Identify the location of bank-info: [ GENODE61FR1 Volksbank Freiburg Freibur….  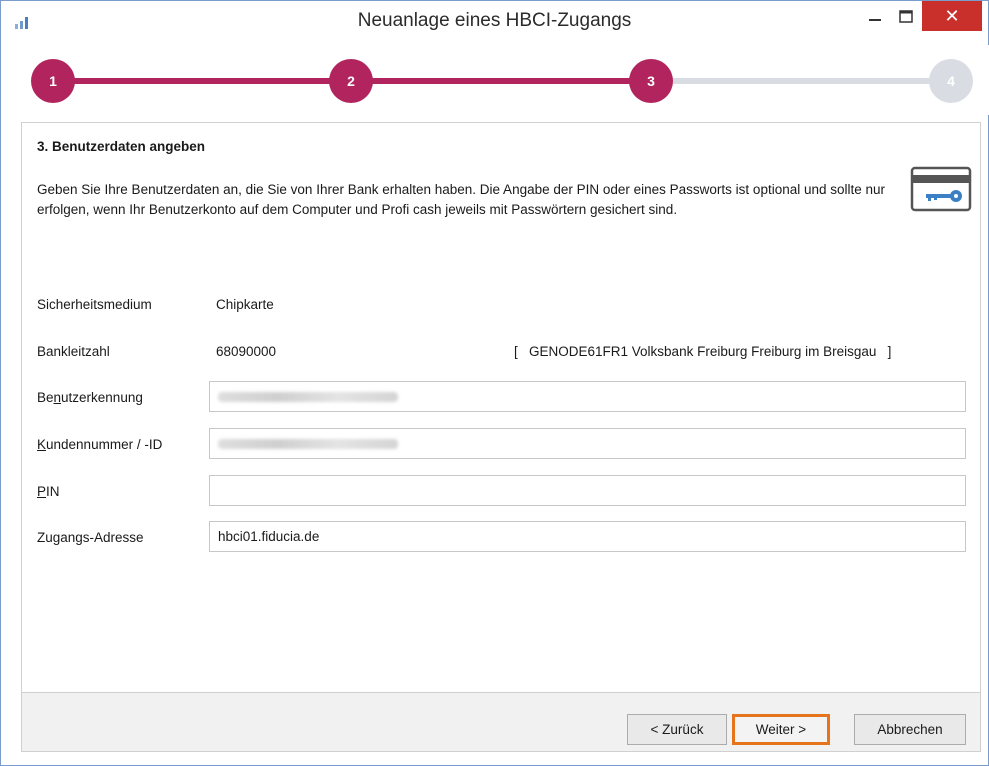
(703, 351).